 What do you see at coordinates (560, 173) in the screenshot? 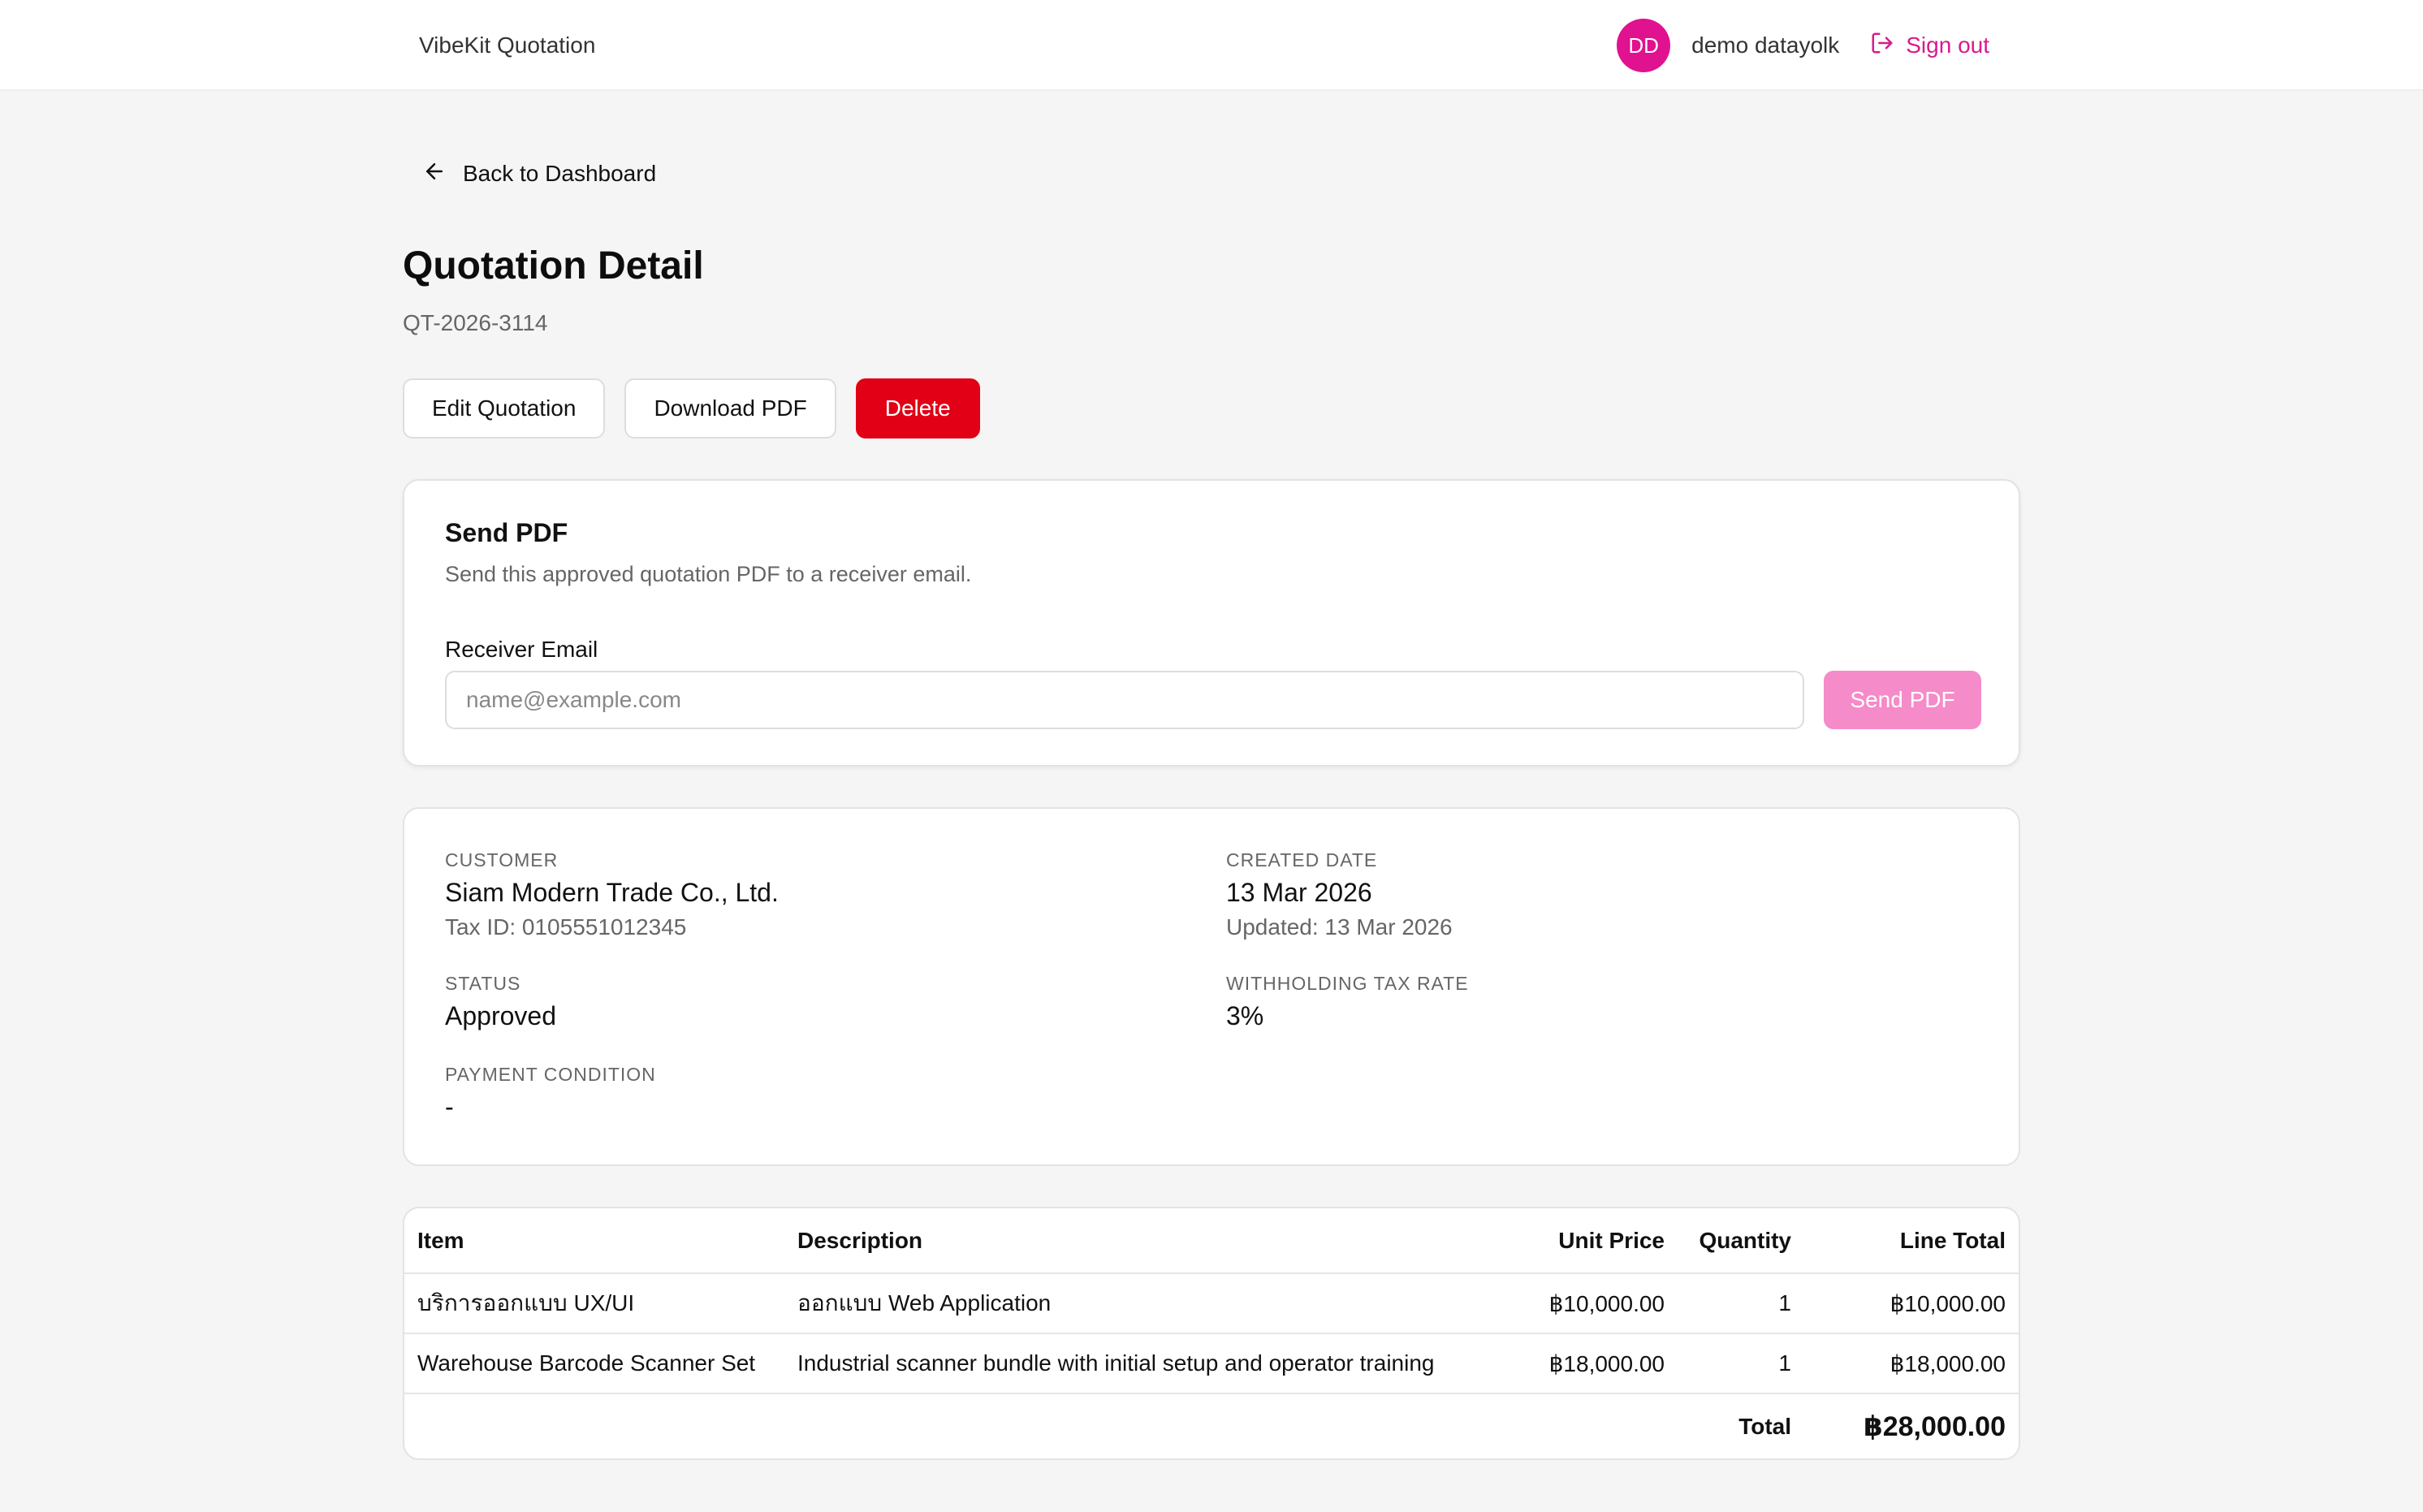
I see `back-label: Back to Dashboard` at bounding box center [560, 173].